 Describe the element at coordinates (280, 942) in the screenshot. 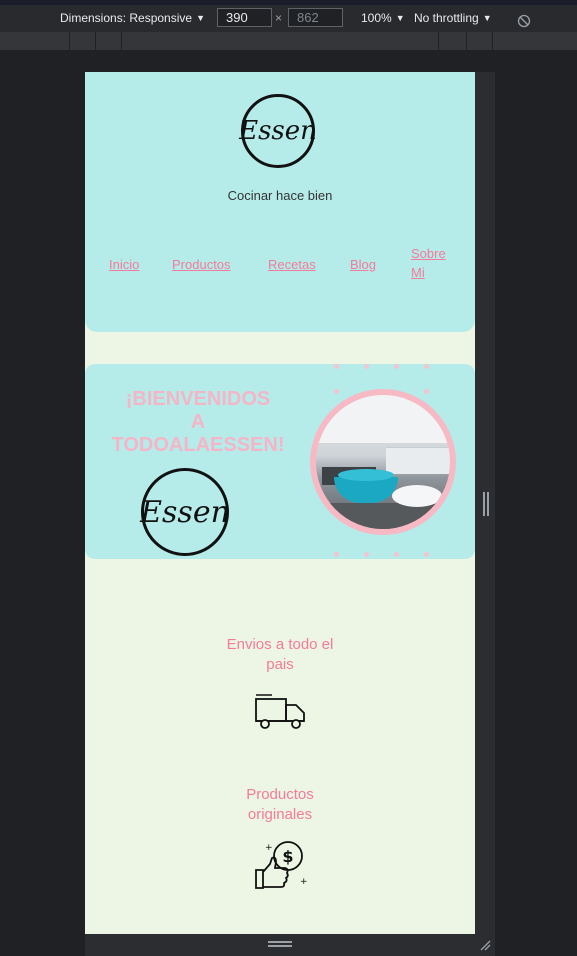

I see `resize-handle-bottom` at that location.